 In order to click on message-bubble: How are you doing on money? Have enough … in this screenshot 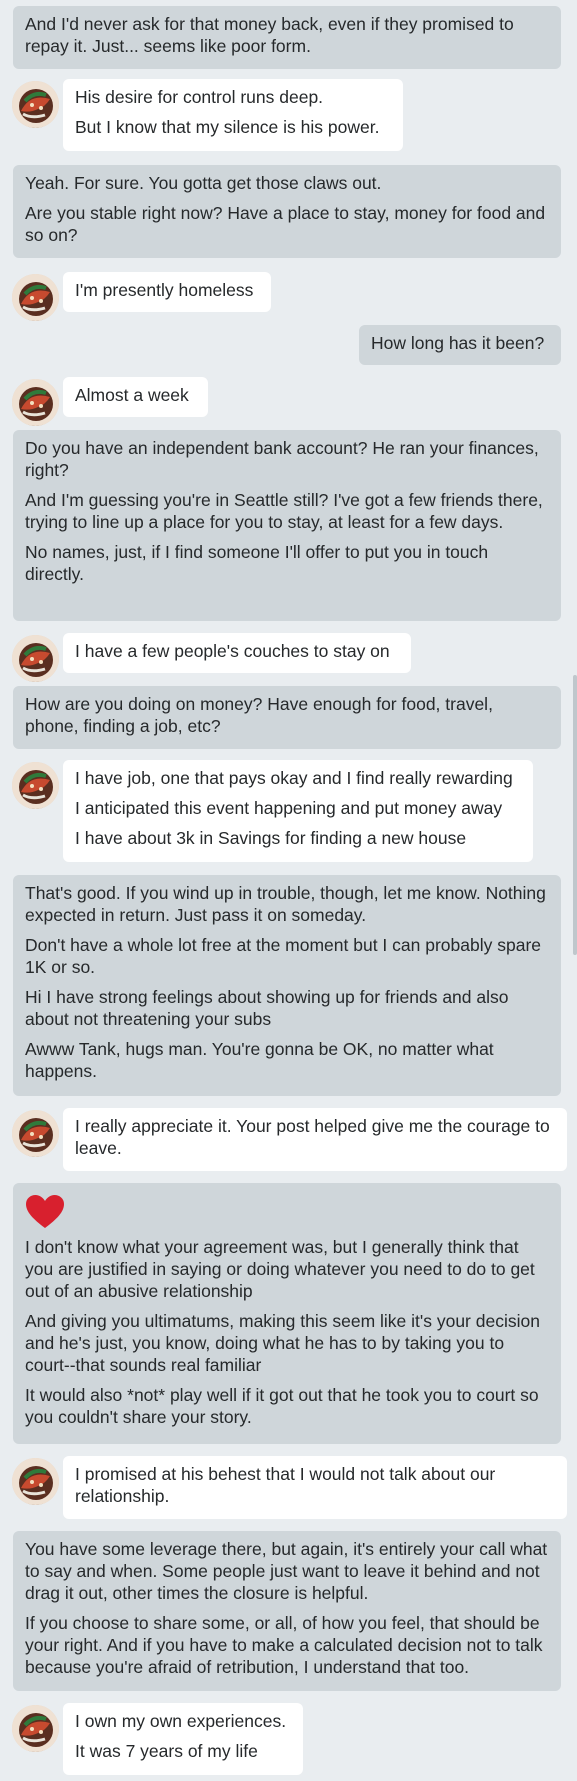, I will do `click(287, 717)`.